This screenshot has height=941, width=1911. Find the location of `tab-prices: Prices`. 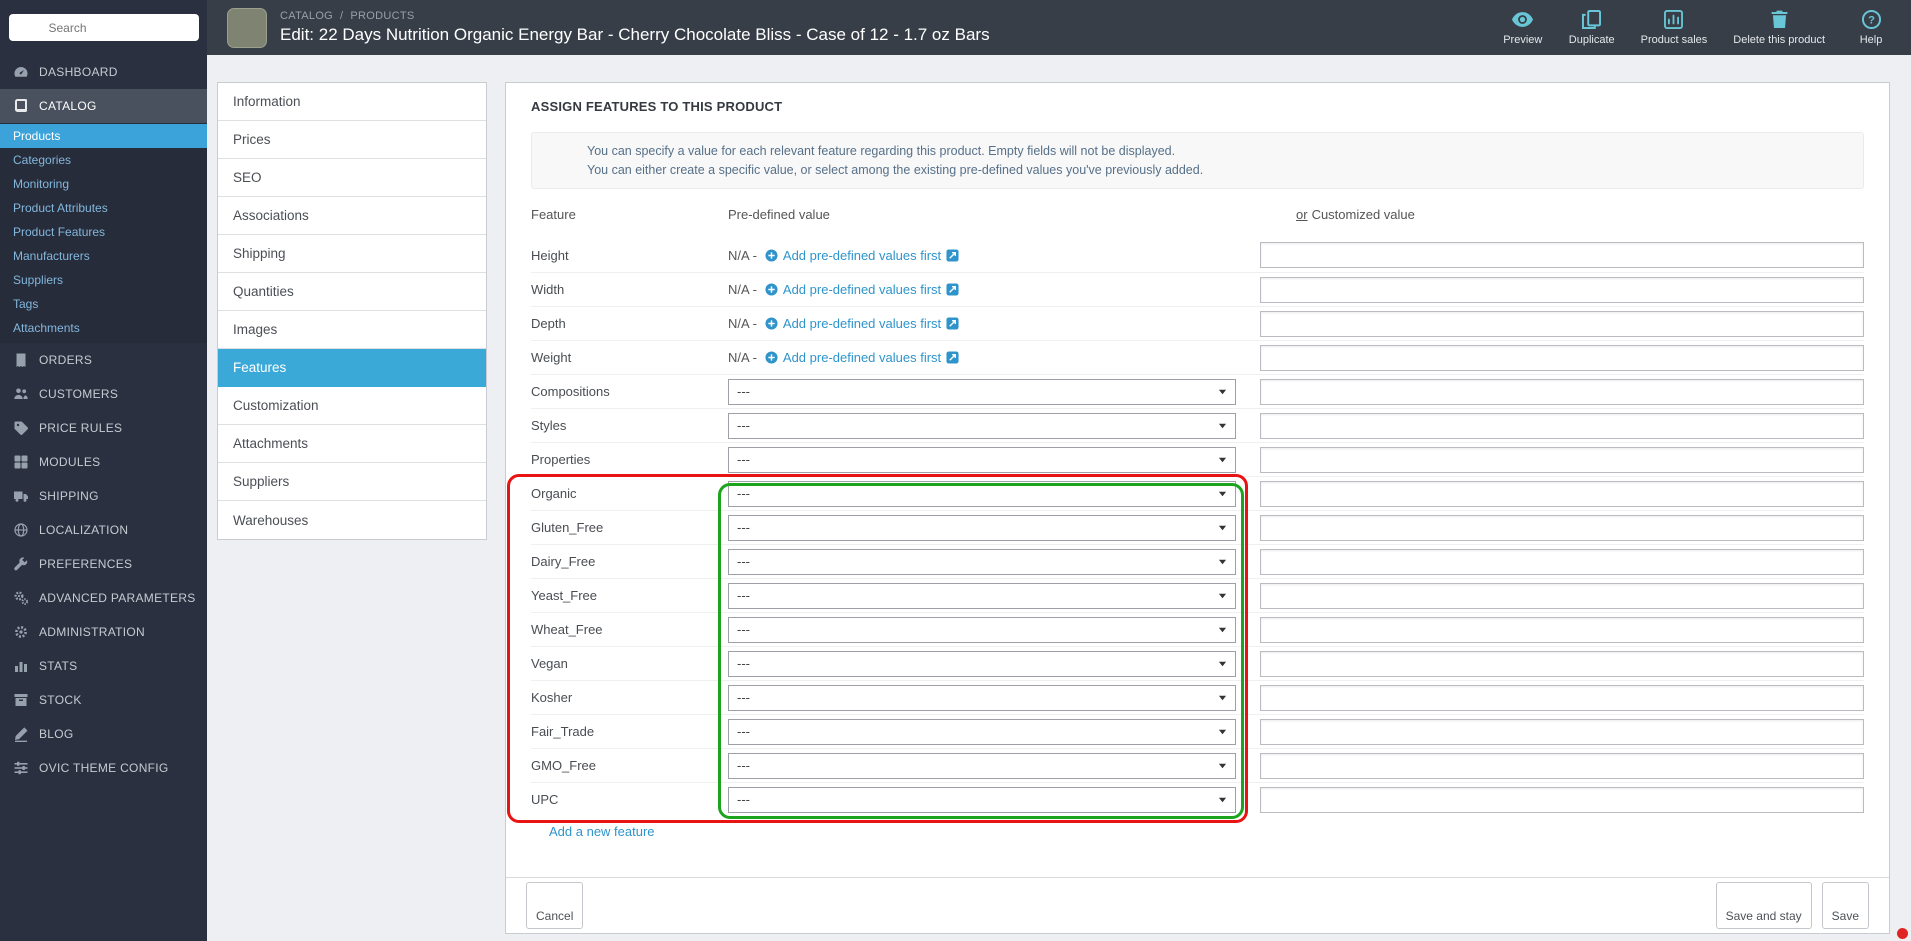

tab-prices: Prices is located at coordinates (352, 140).